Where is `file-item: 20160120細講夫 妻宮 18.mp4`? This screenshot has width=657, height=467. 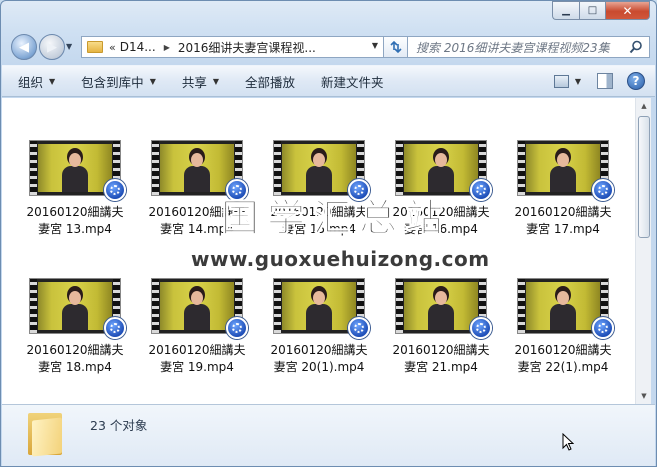
file-item: 20160120細講夫 妻宮 18.mp4 is located at coordinates (75, 327).